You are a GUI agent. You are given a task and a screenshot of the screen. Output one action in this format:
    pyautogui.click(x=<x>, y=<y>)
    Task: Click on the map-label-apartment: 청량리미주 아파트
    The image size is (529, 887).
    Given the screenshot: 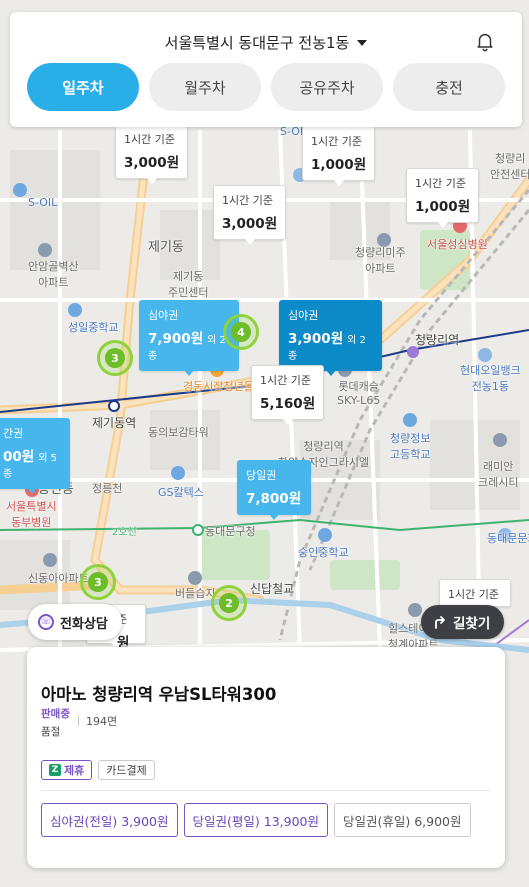 What is the action you would take?
    pyautogui.click(x=380, y=260)
    